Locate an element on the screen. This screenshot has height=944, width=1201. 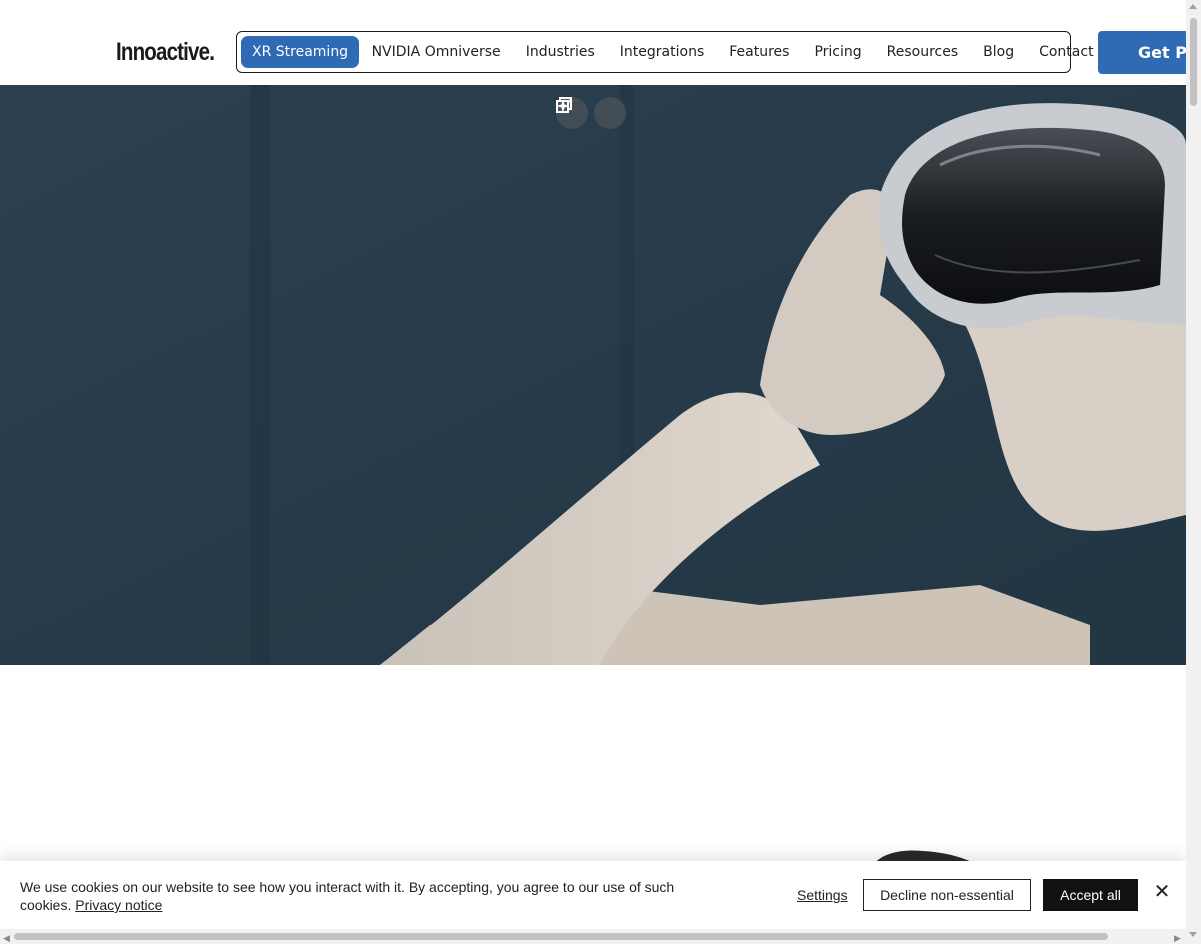
nav-item-blog: Blog is located at coordinates (999, 52).